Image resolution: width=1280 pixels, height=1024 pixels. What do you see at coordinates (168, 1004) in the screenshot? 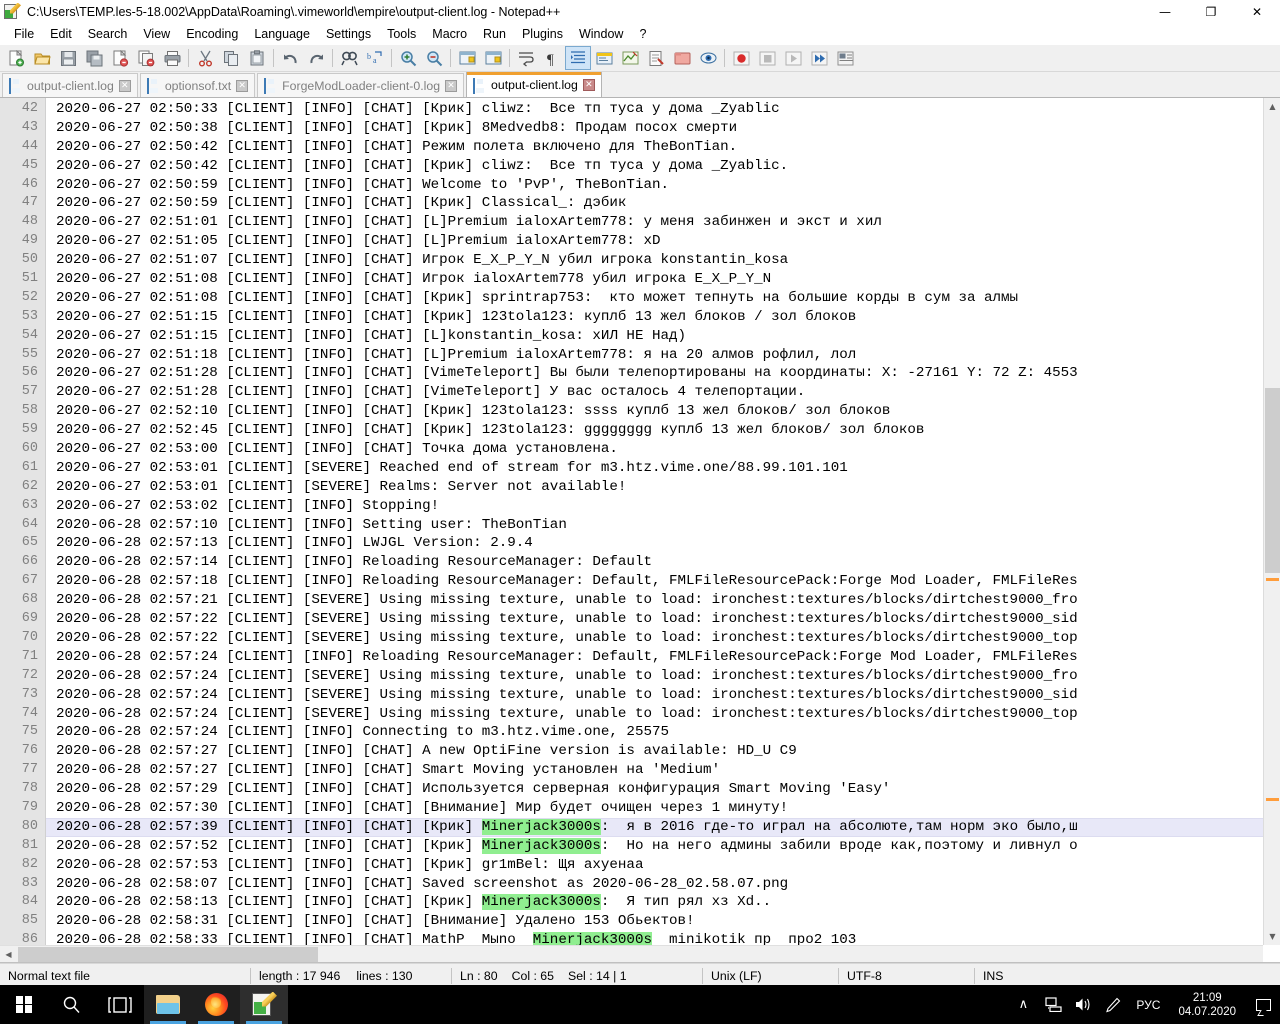
I see `taskbar-file-explorer` at bounding box center [168, 1004].